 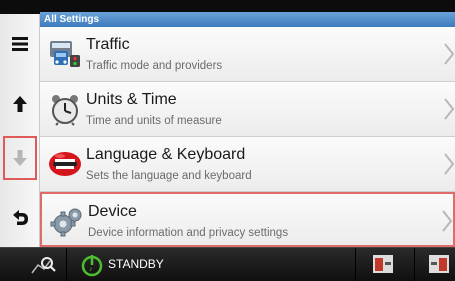 I want to click on item-title: Device, so click(x=112, y=211).